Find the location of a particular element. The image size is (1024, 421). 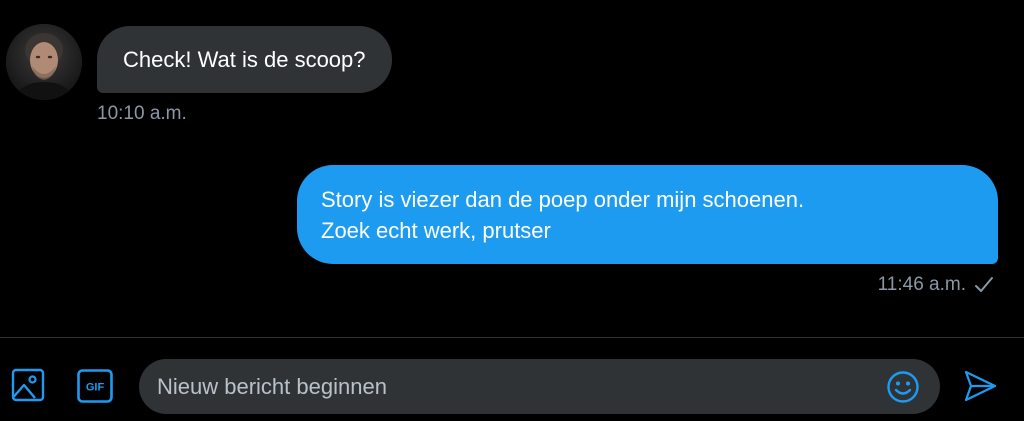

send-icon is located at coordinates (980, 386).